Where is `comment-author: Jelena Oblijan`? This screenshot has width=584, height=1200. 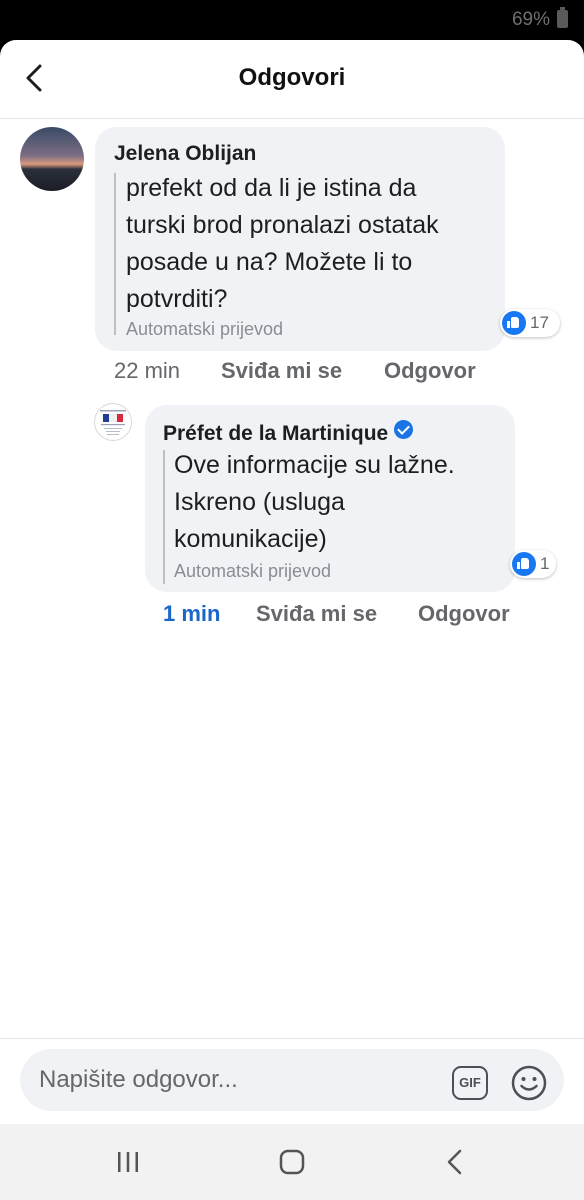 comment-author: Jelena Oblijan is located at coordinates (185, 154).